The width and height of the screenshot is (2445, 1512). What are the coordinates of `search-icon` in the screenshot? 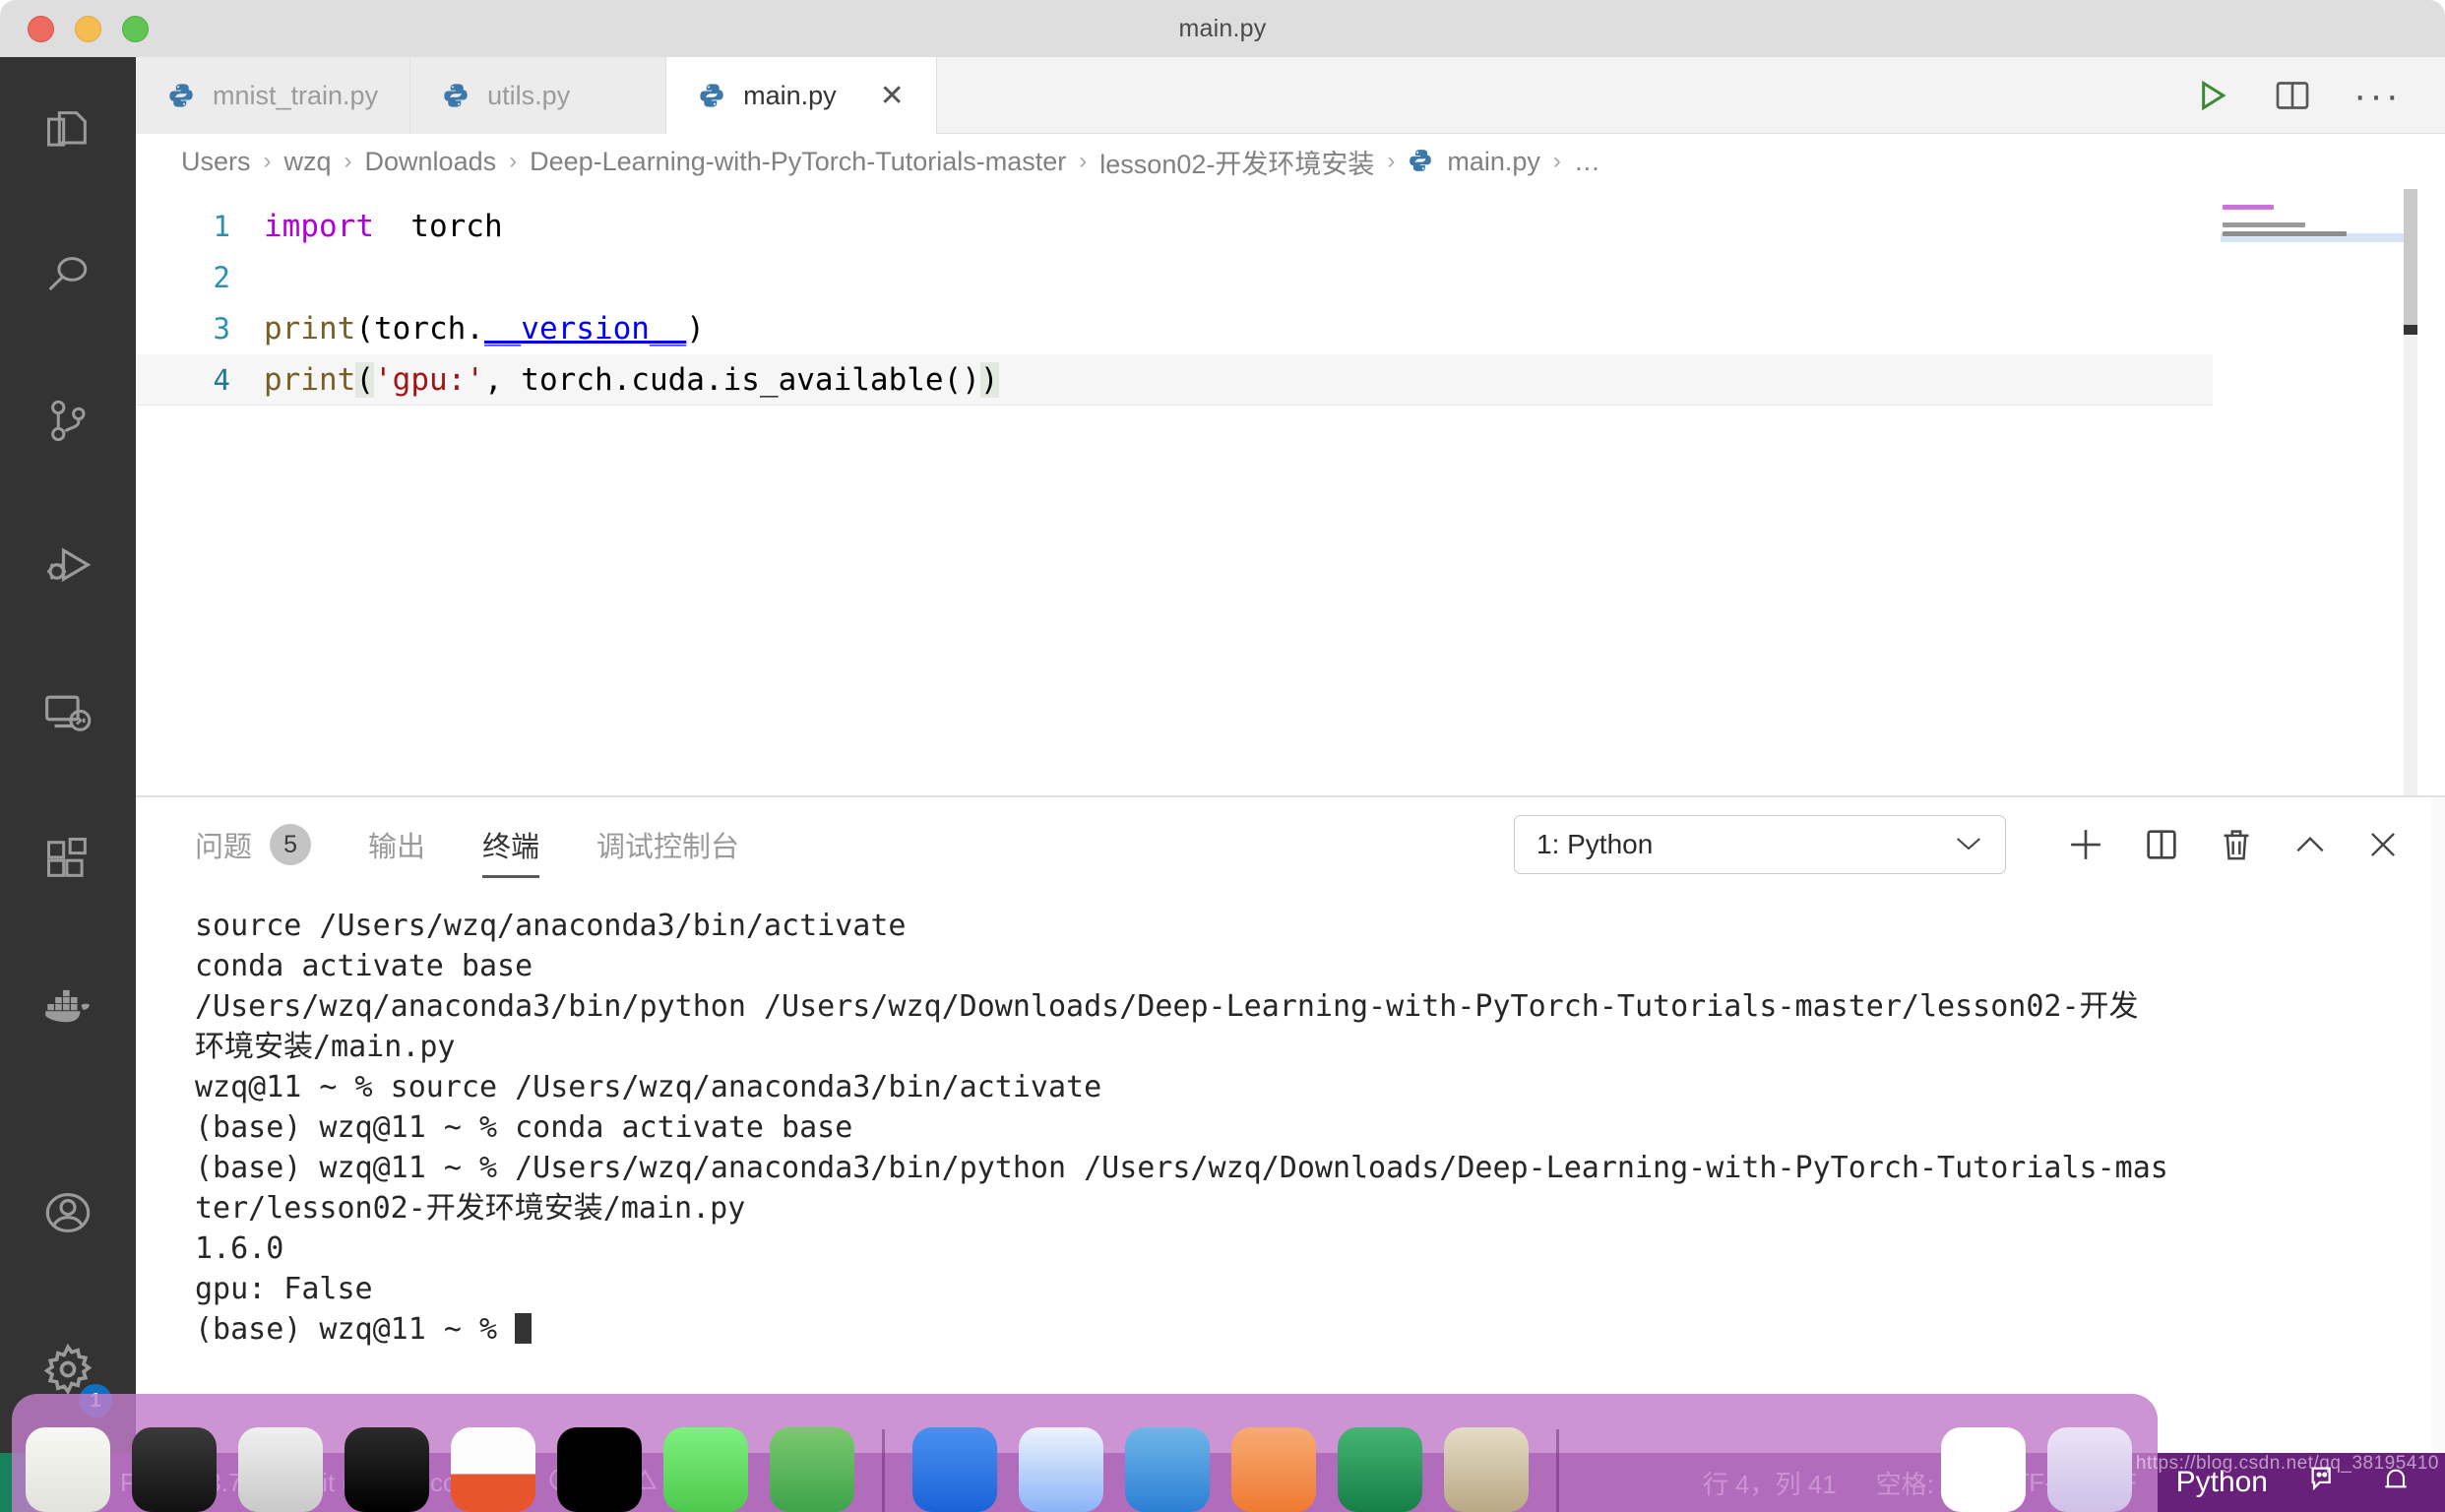 It's located at (68, 275).